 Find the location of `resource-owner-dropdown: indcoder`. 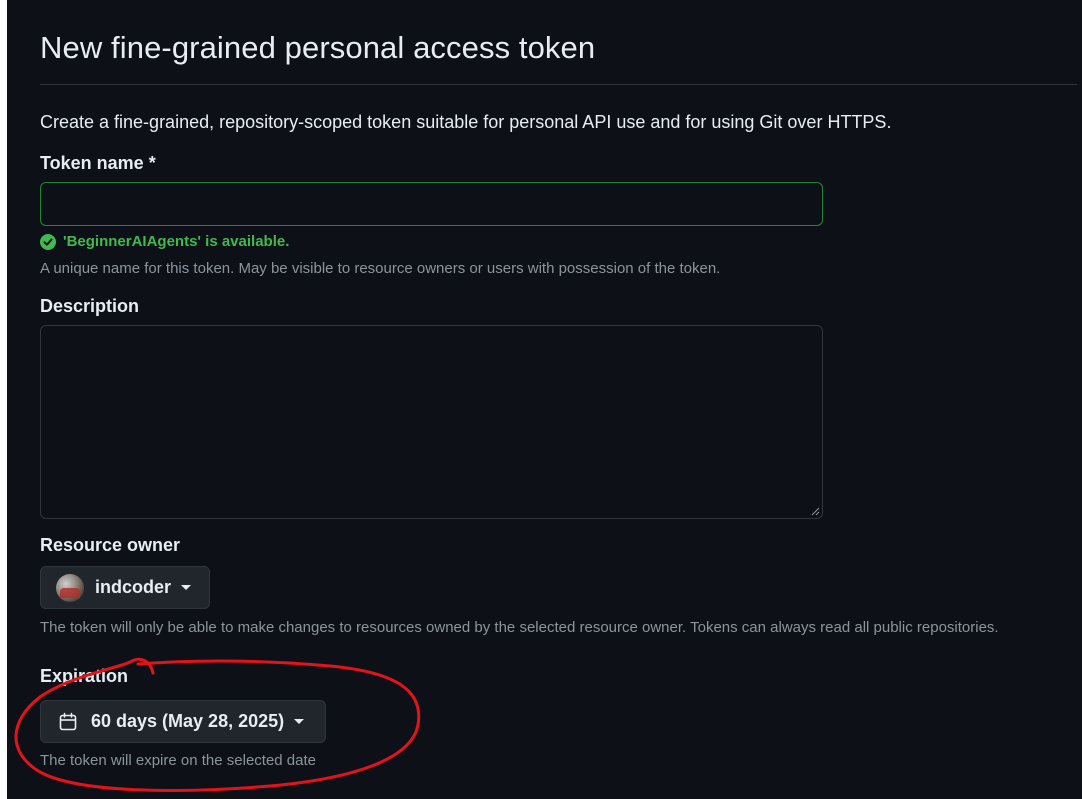

resource-owner-dropdown: indcoder is located at coordinates (125, 587).